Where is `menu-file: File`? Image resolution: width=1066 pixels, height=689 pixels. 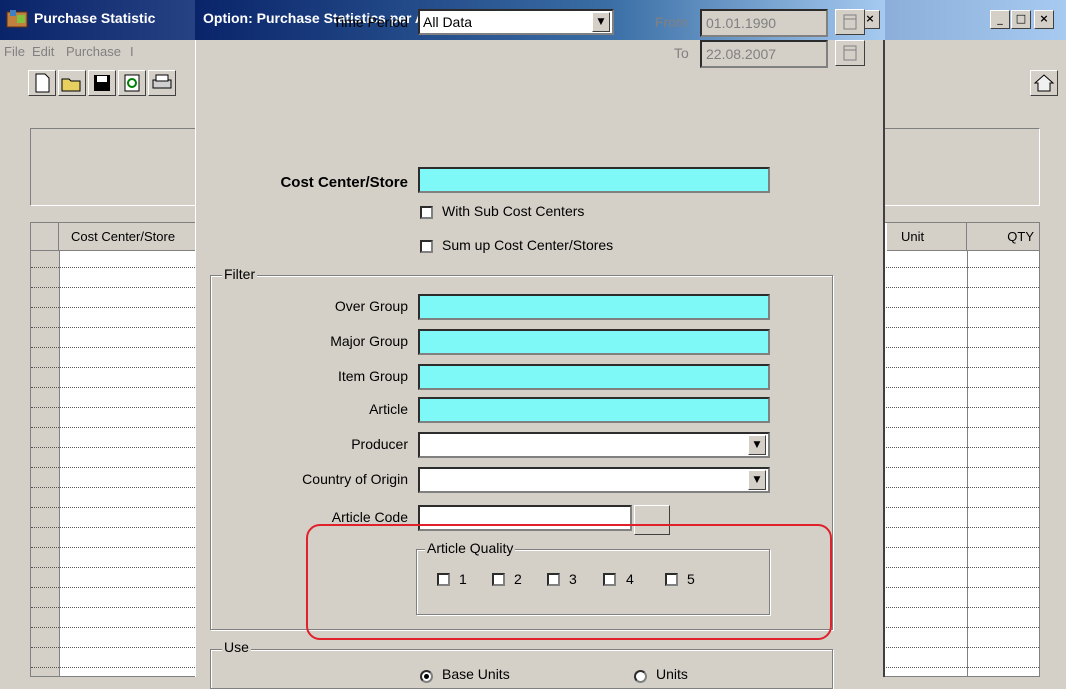
menu-file: File is located at coordinates (14, 51).